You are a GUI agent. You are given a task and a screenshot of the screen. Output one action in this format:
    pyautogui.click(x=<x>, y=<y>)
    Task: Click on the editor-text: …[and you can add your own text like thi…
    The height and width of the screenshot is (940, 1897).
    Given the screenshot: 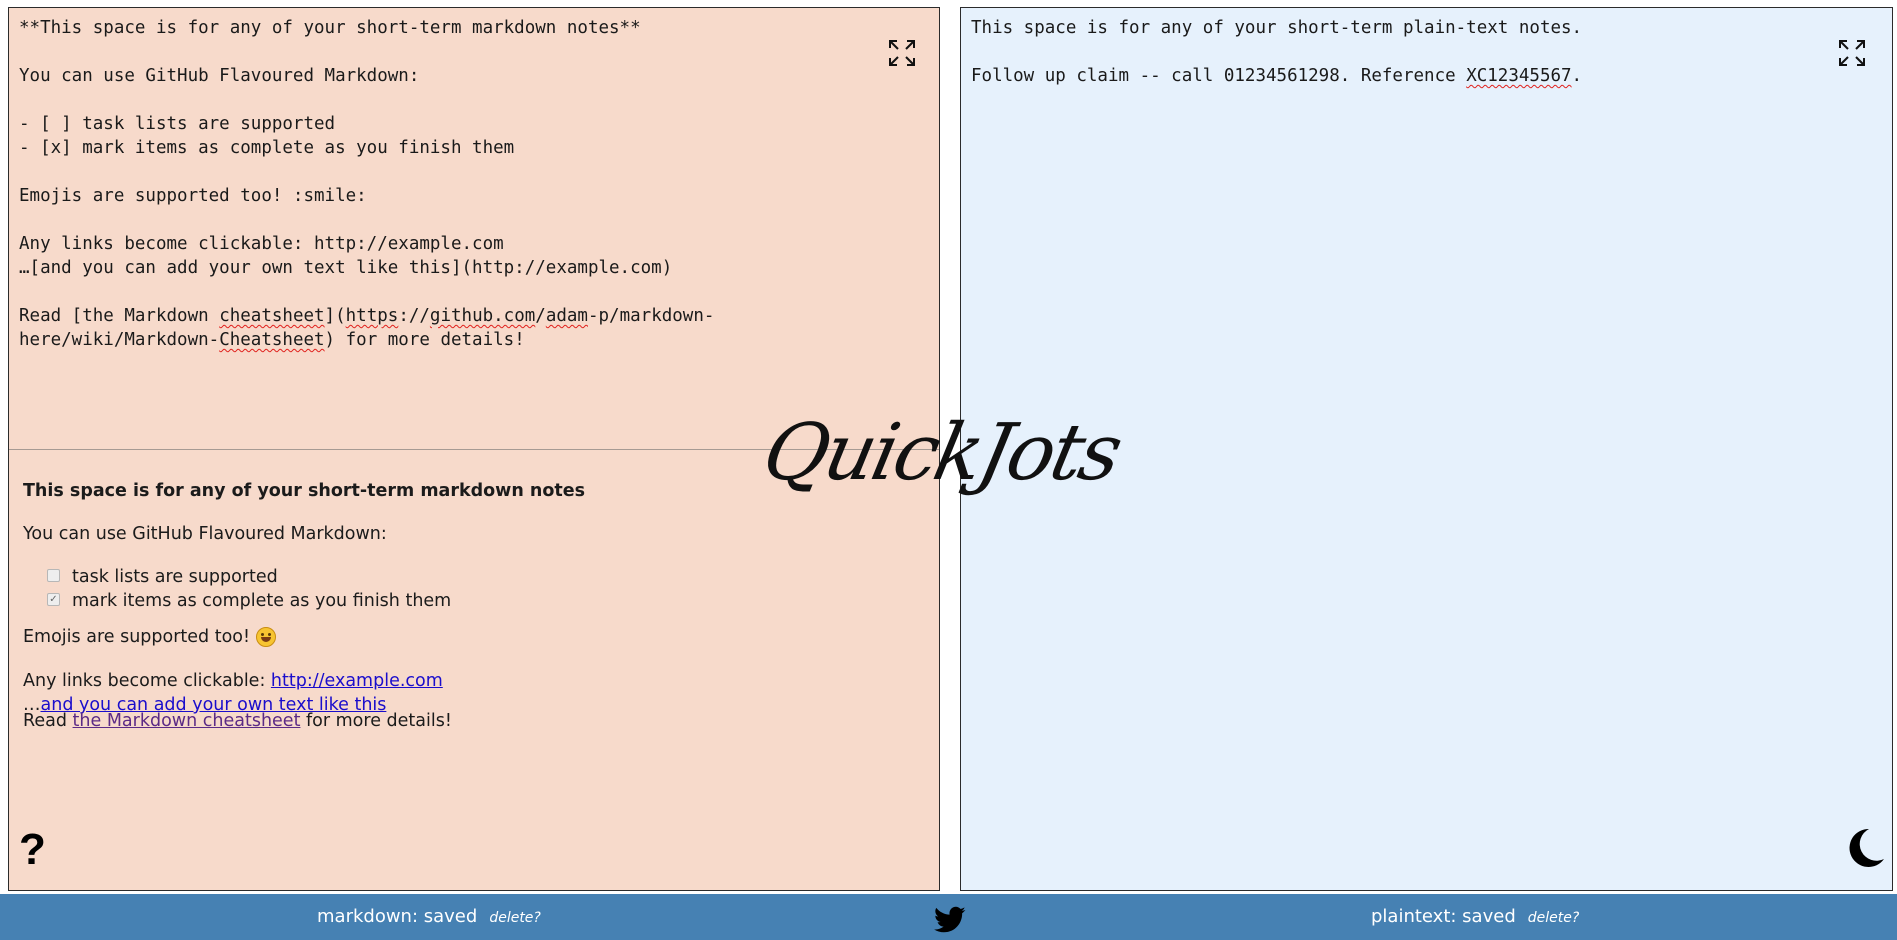 What is the action you would take?
    pyautogui.click(x=346, y=268)
    